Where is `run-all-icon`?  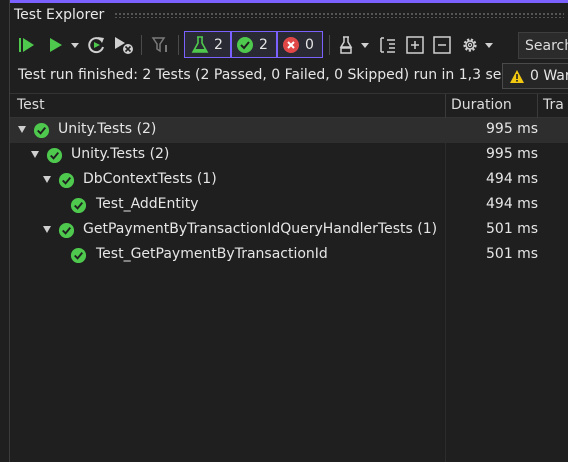 run-all-icon is located at coordinates (26, 45).